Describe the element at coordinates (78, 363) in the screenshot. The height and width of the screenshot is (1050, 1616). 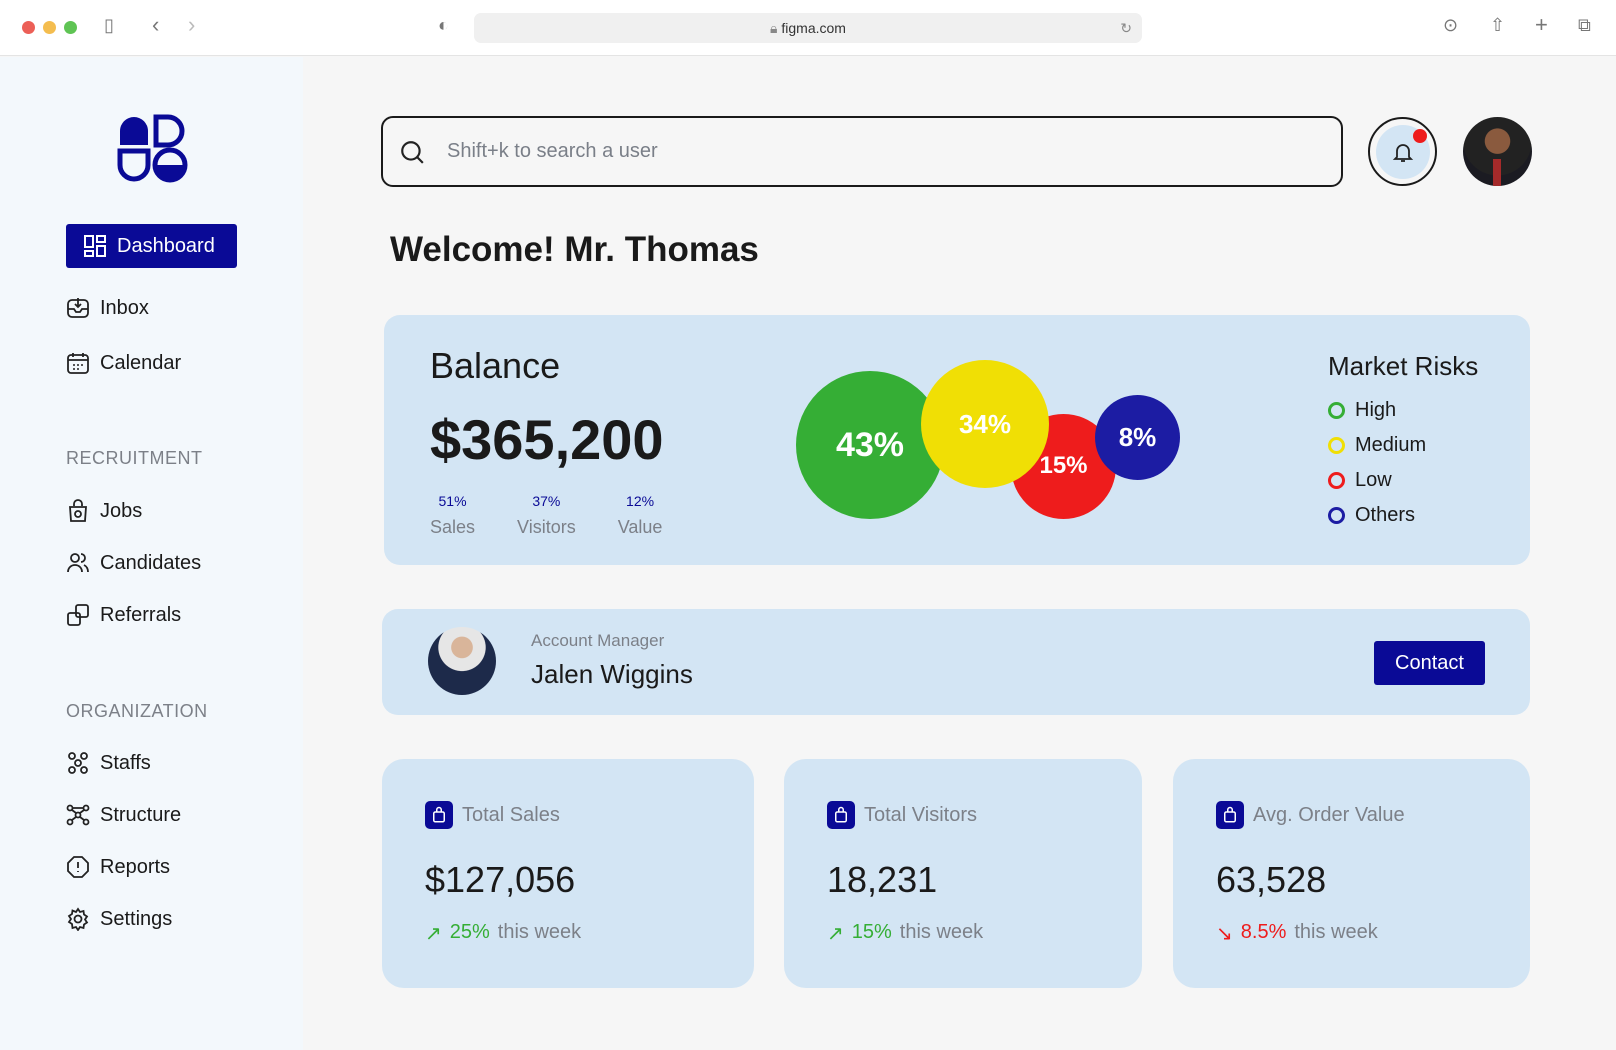
I see `calendar-icon` at that location.